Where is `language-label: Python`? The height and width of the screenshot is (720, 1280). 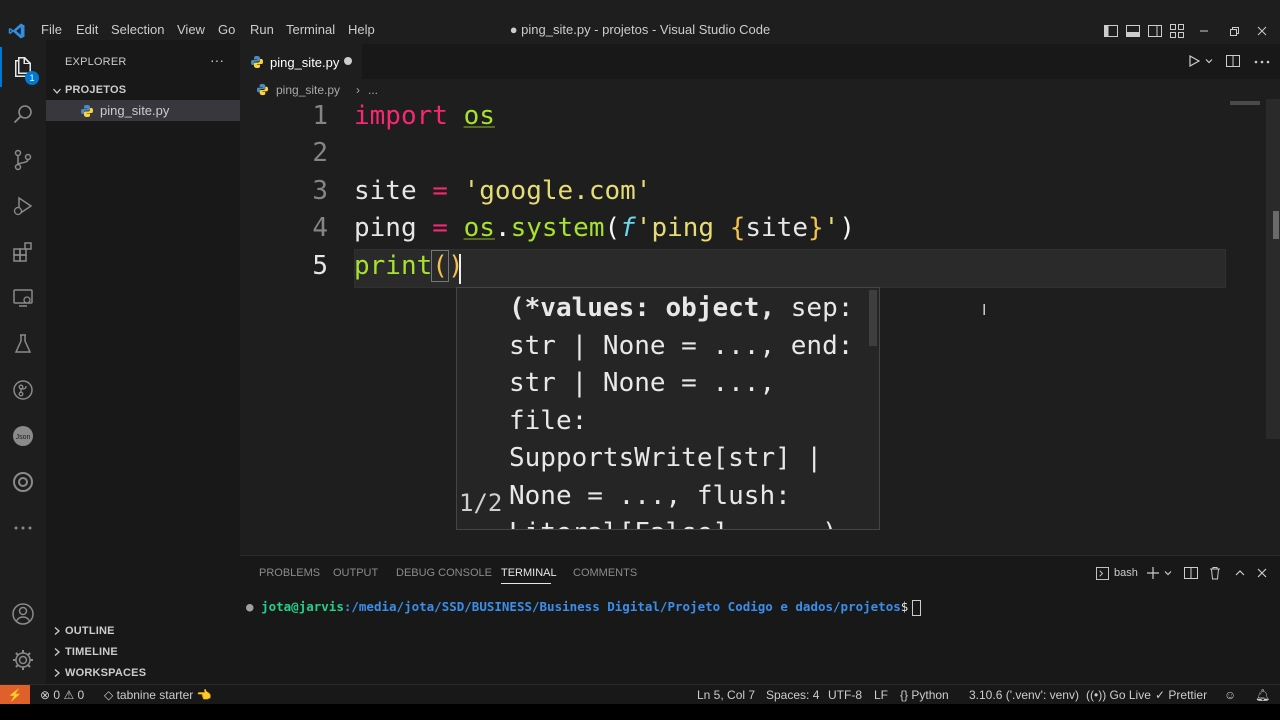 language-label: Python is located at coordinates (930, 695).